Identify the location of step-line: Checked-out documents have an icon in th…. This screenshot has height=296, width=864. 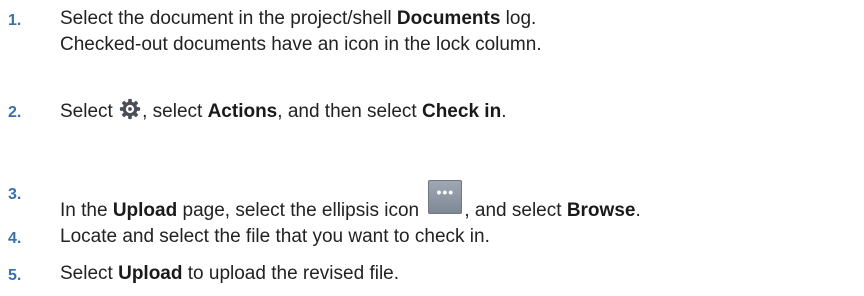
(301, 44).